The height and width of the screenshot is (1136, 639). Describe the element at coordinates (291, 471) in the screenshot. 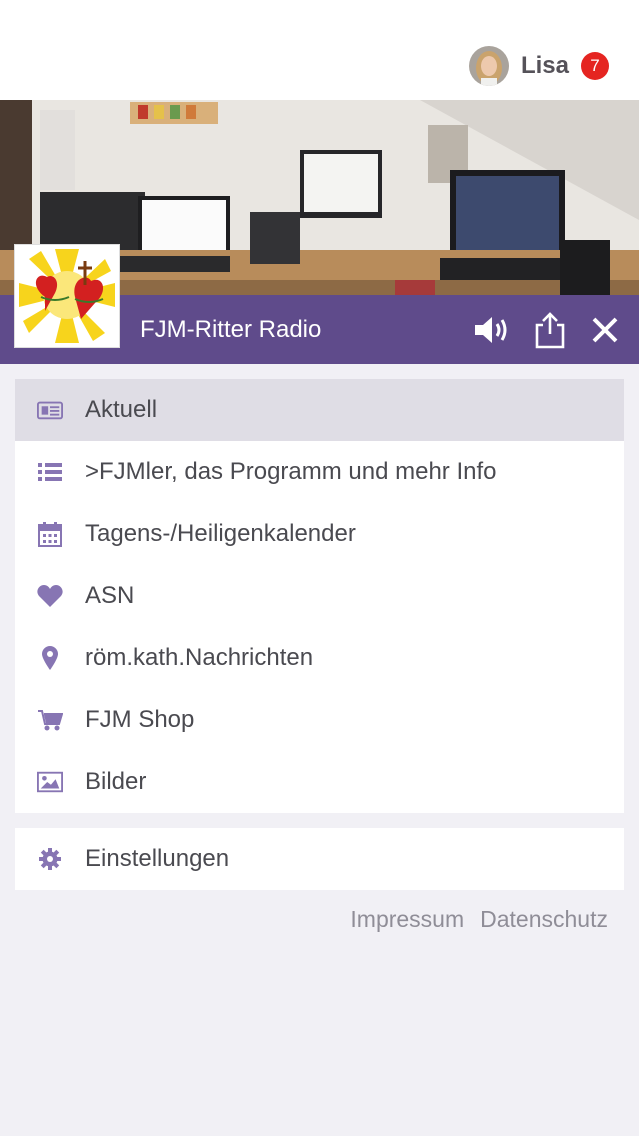

I see `menu-item-label: >FJMler, das Programm und mehr Info` at that location.